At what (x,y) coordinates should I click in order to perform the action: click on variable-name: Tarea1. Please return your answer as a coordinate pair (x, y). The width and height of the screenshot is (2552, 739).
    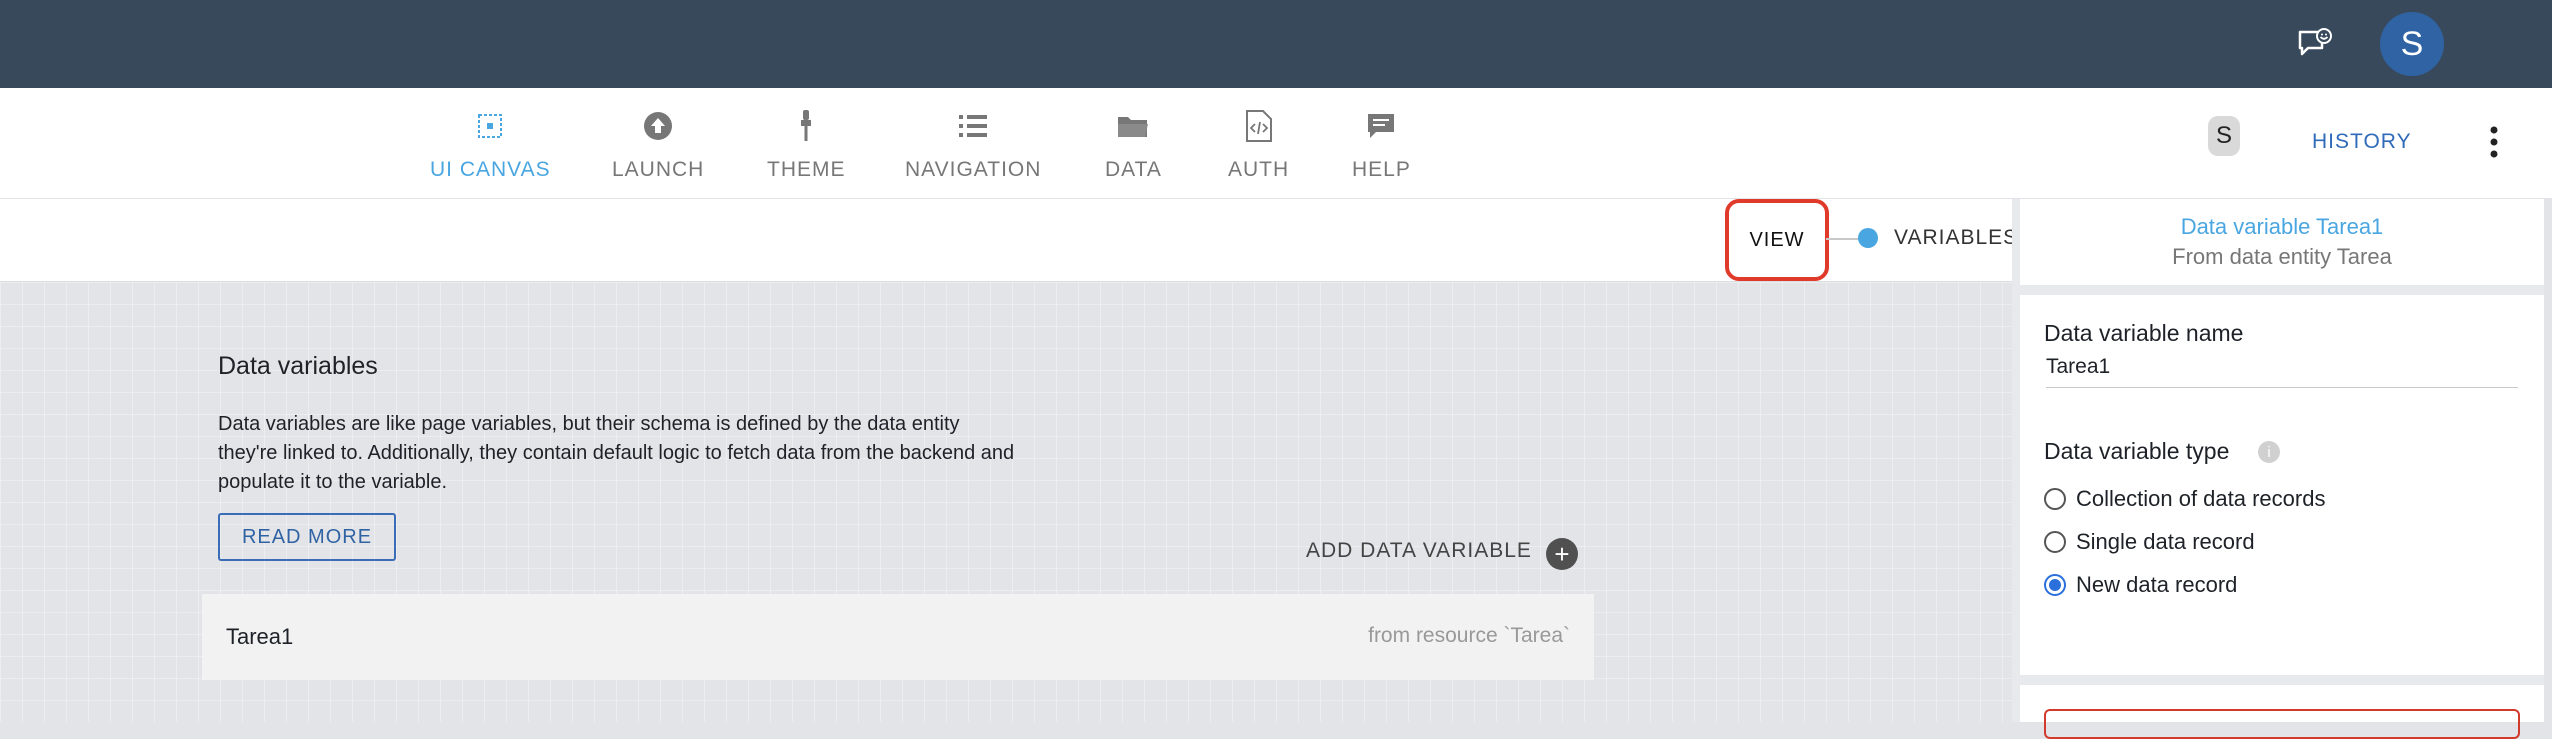
    Looking at the image, I should click on (260, 636).